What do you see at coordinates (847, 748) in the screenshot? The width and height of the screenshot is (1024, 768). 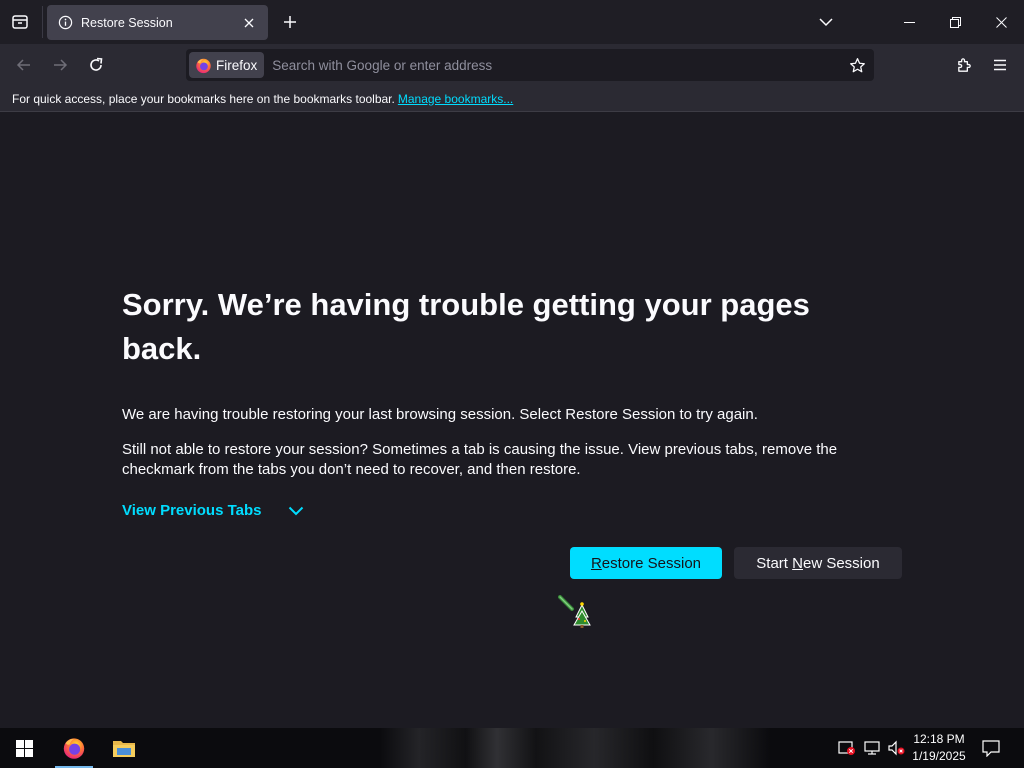 I see `security-warning-icon` at bounding box center [847, 748].